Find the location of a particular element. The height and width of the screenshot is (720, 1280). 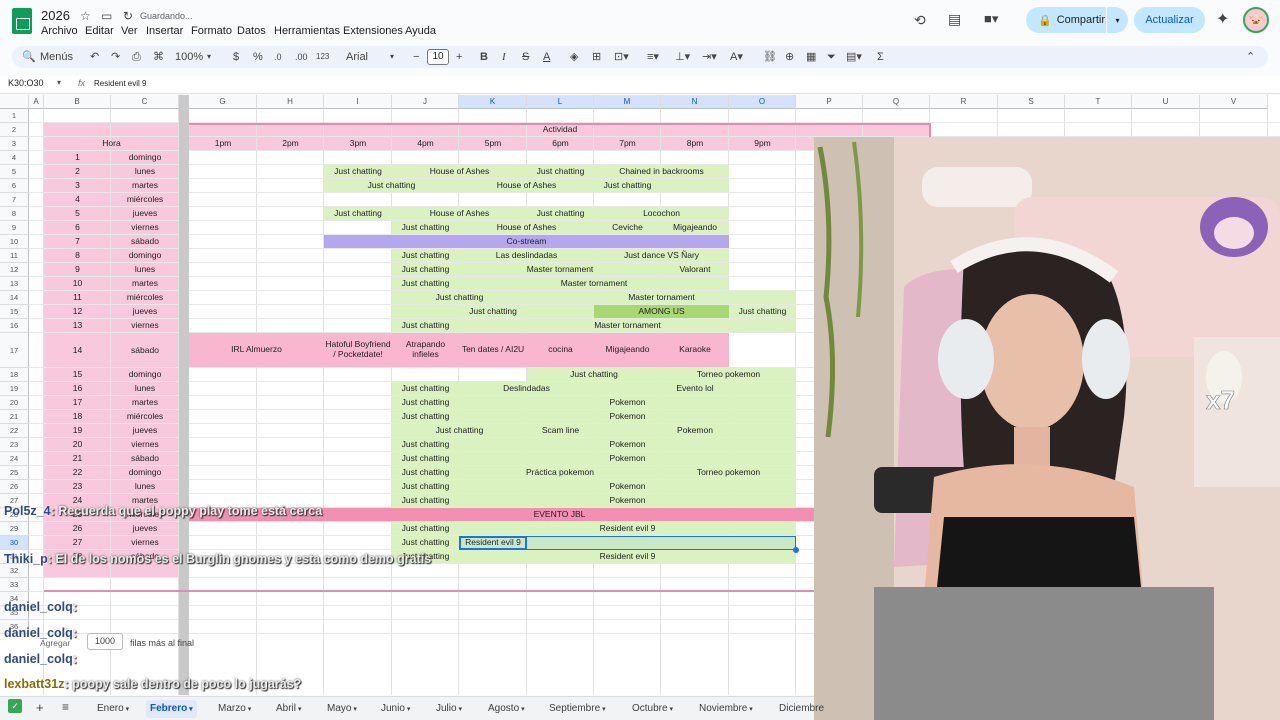

align-vertical-icon: ⊥▾ is located at coordinates (682, 57).